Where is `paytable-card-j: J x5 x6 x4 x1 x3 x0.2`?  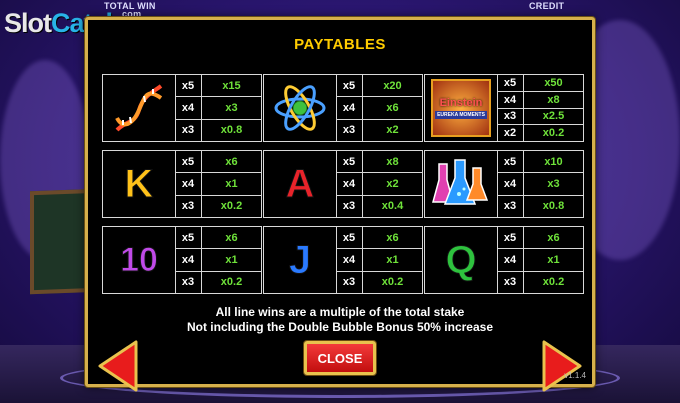 paytable-card-j: J x5 x6 x4 x1 x3 x0.2 is located at coordinates (343, 260).